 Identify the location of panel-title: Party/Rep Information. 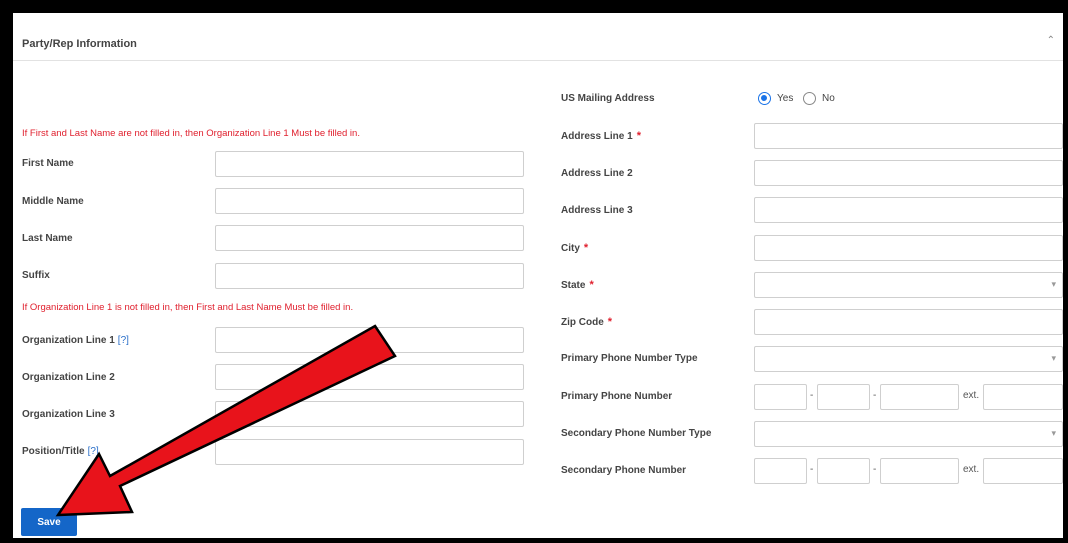
(79, 44).